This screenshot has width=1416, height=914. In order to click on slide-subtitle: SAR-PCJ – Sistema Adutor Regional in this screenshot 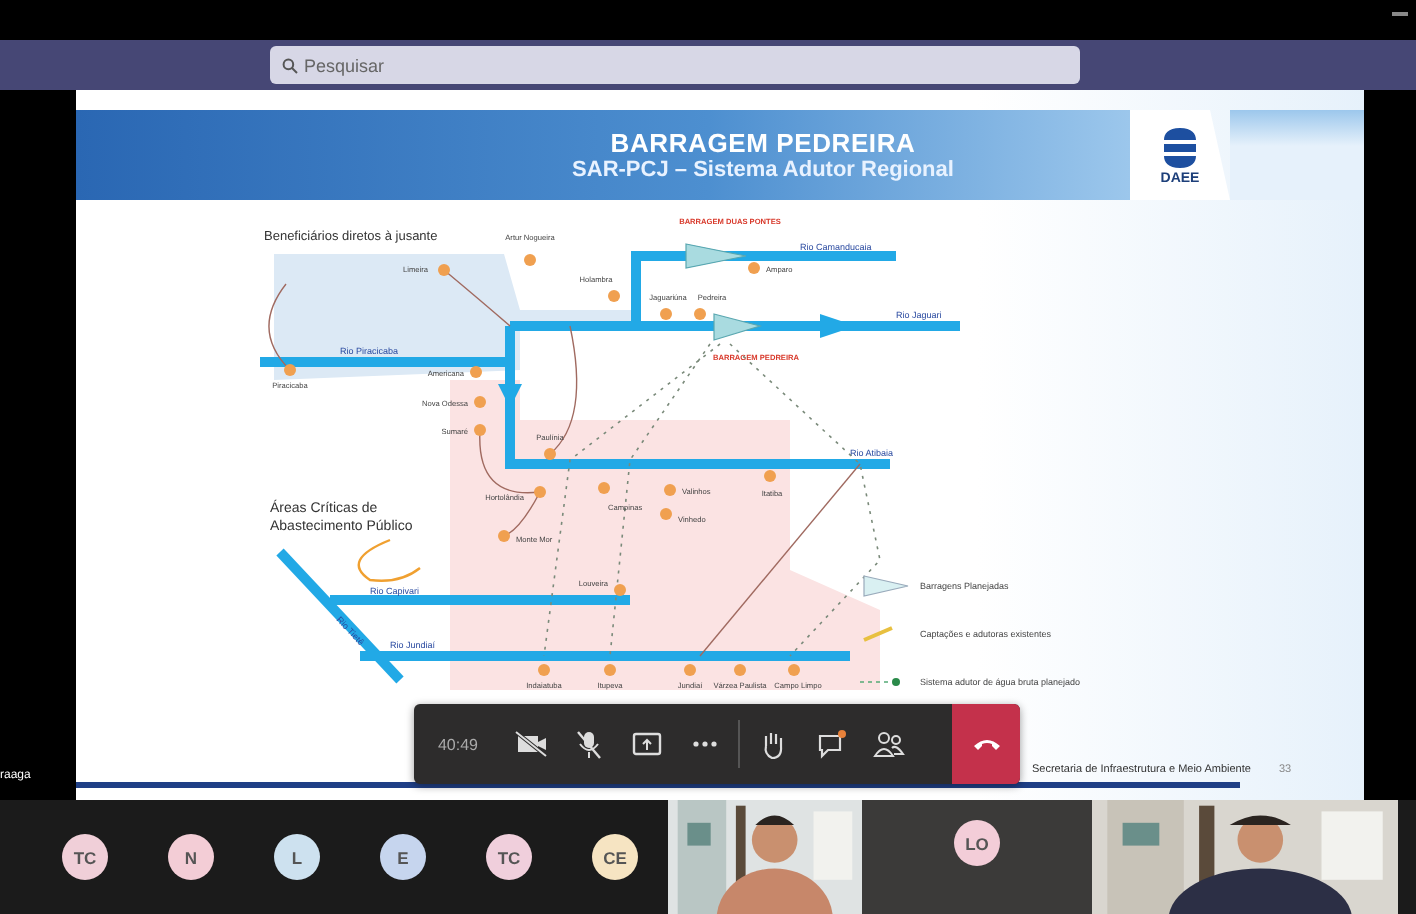, I will do `click(763, 170)`.